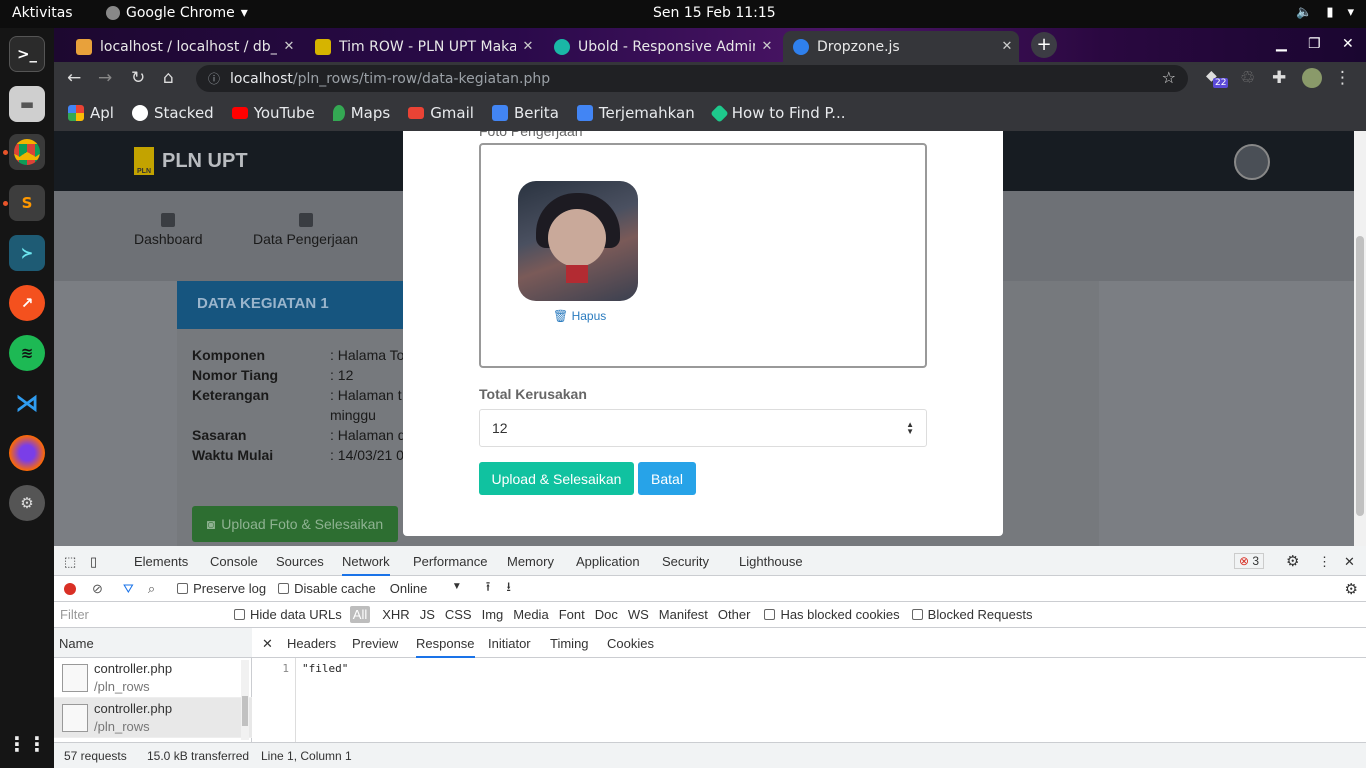 Image resolution: width=1366 pixels, height=768 pixels. What do you see at coordinates (27, 253) in the screenshot?
I see `remmina-icon: ≻` at bounding box center [27, 253].